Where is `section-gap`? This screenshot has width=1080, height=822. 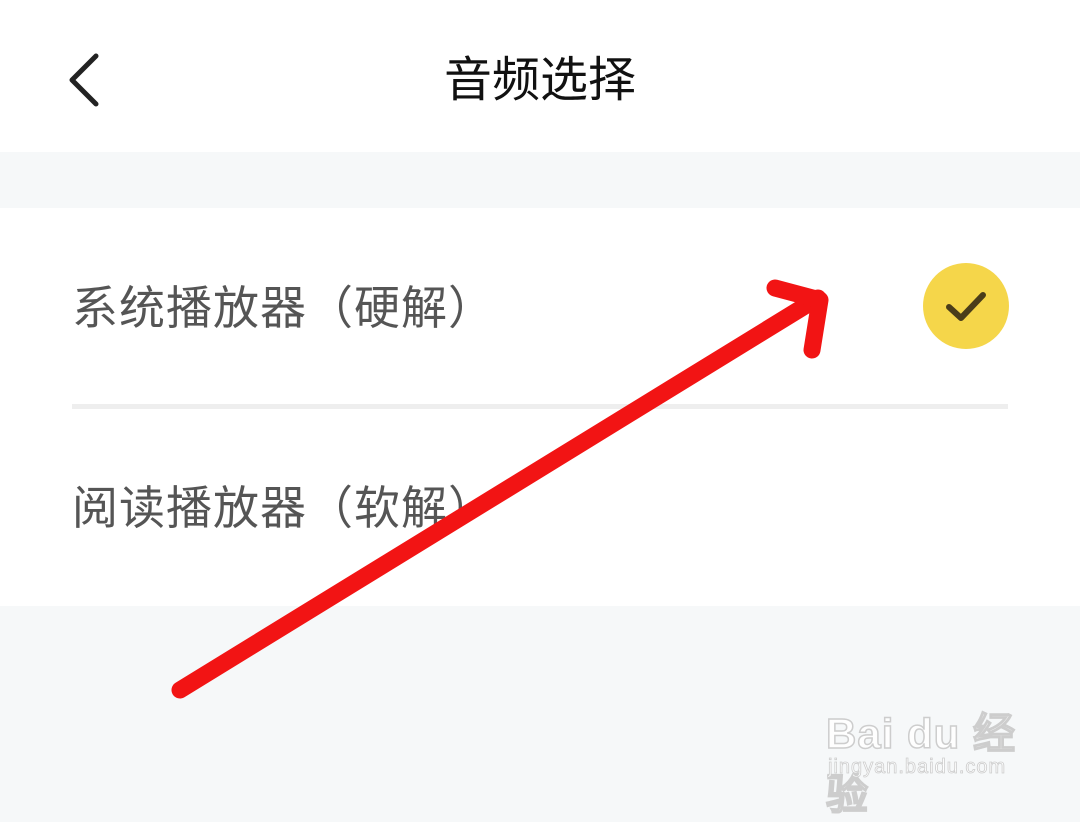
section-gap is located at coordinates (540, 180).